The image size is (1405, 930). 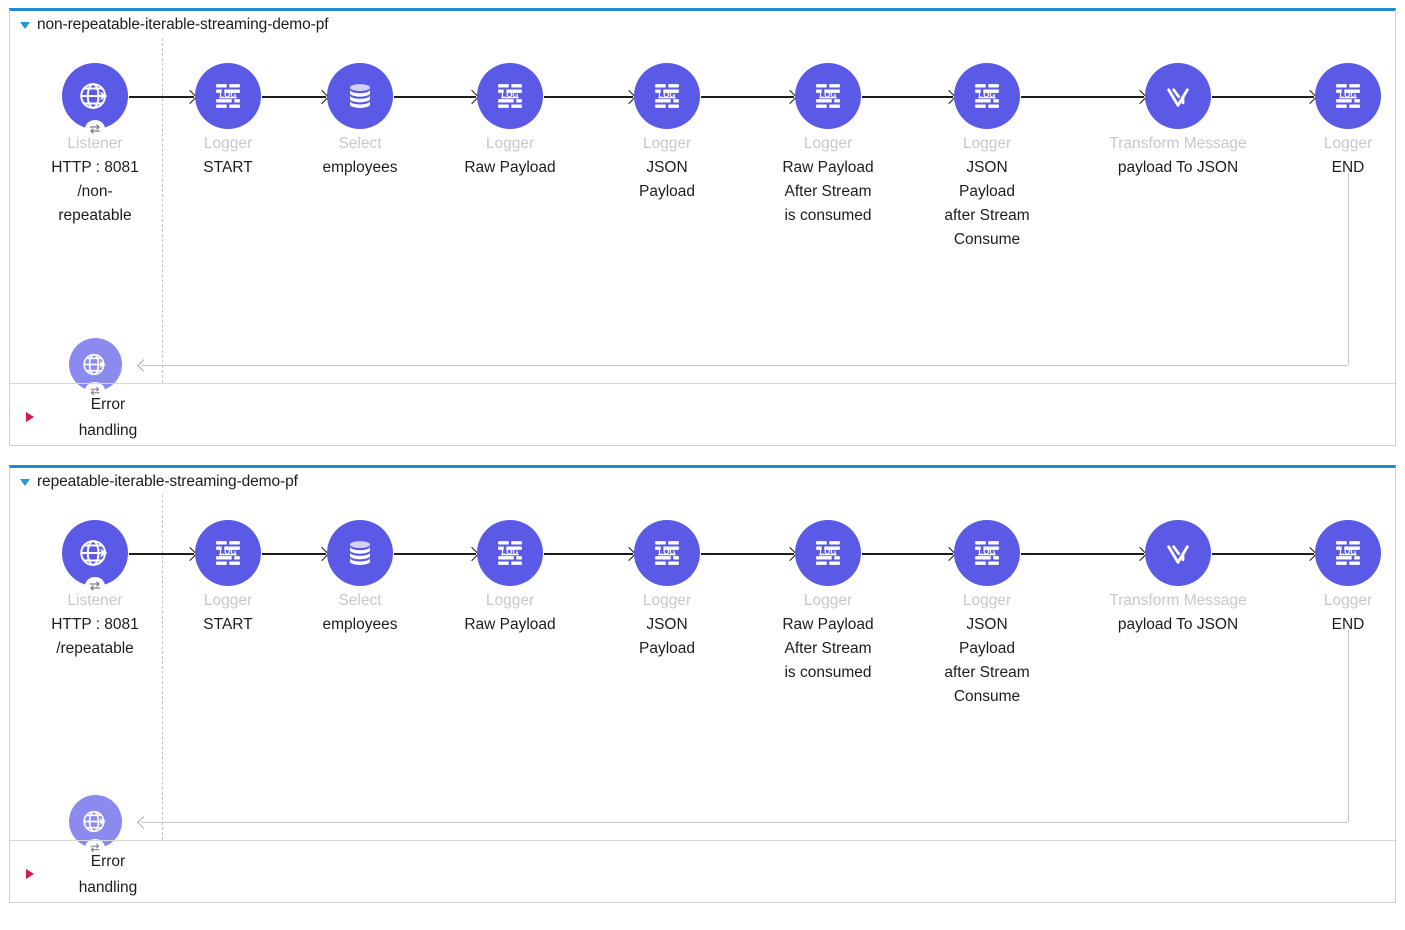 I want to click on flow-node: Listener HTTP : 8081 /non- repeatable, so click(x=95, y=145).